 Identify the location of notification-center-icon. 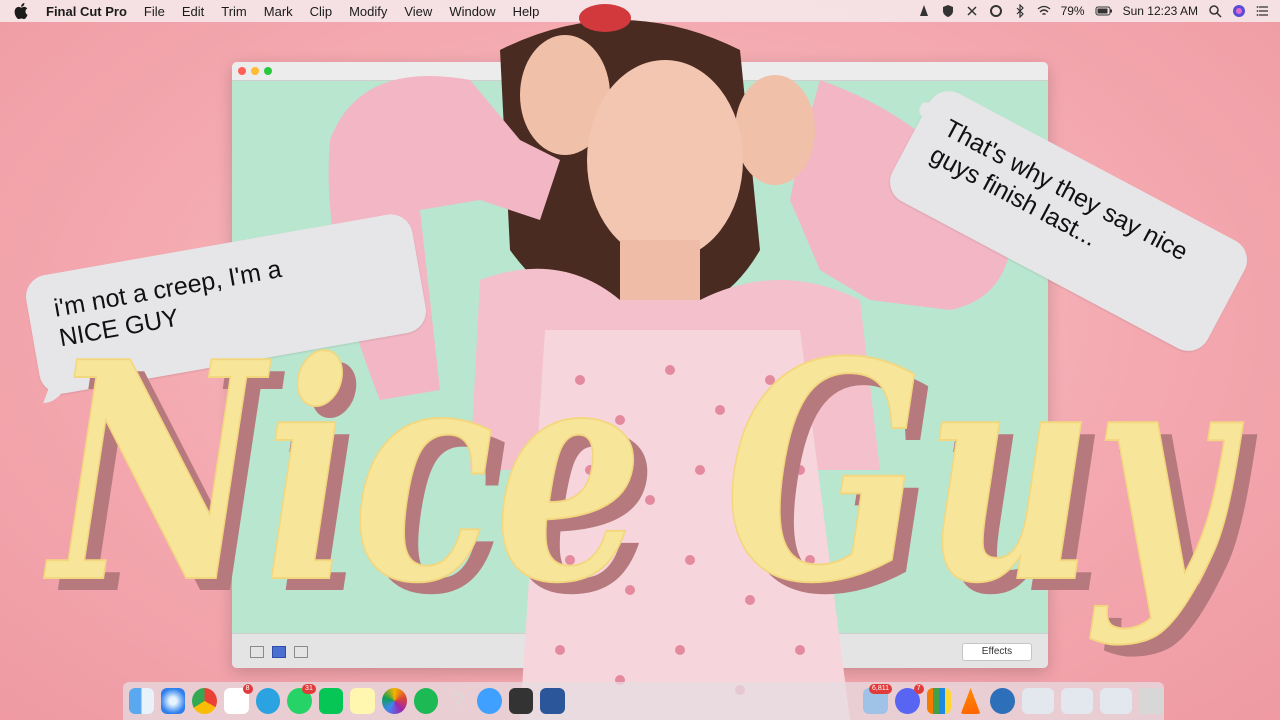
(1263, 11).